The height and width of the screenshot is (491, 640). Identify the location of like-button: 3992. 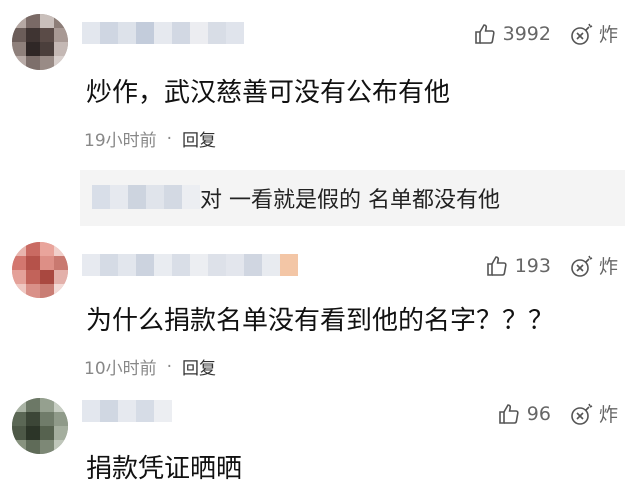
(512, 34).